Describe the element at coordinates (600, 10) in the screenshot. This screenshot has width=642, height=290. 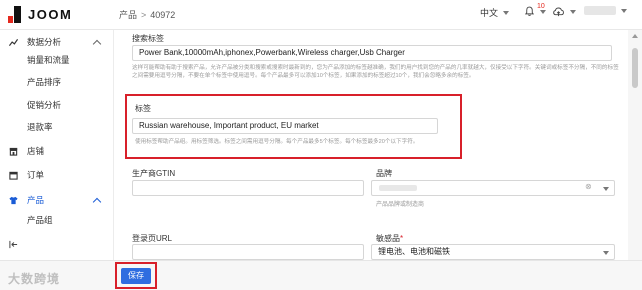
I see `user-name-redacted` at that location.